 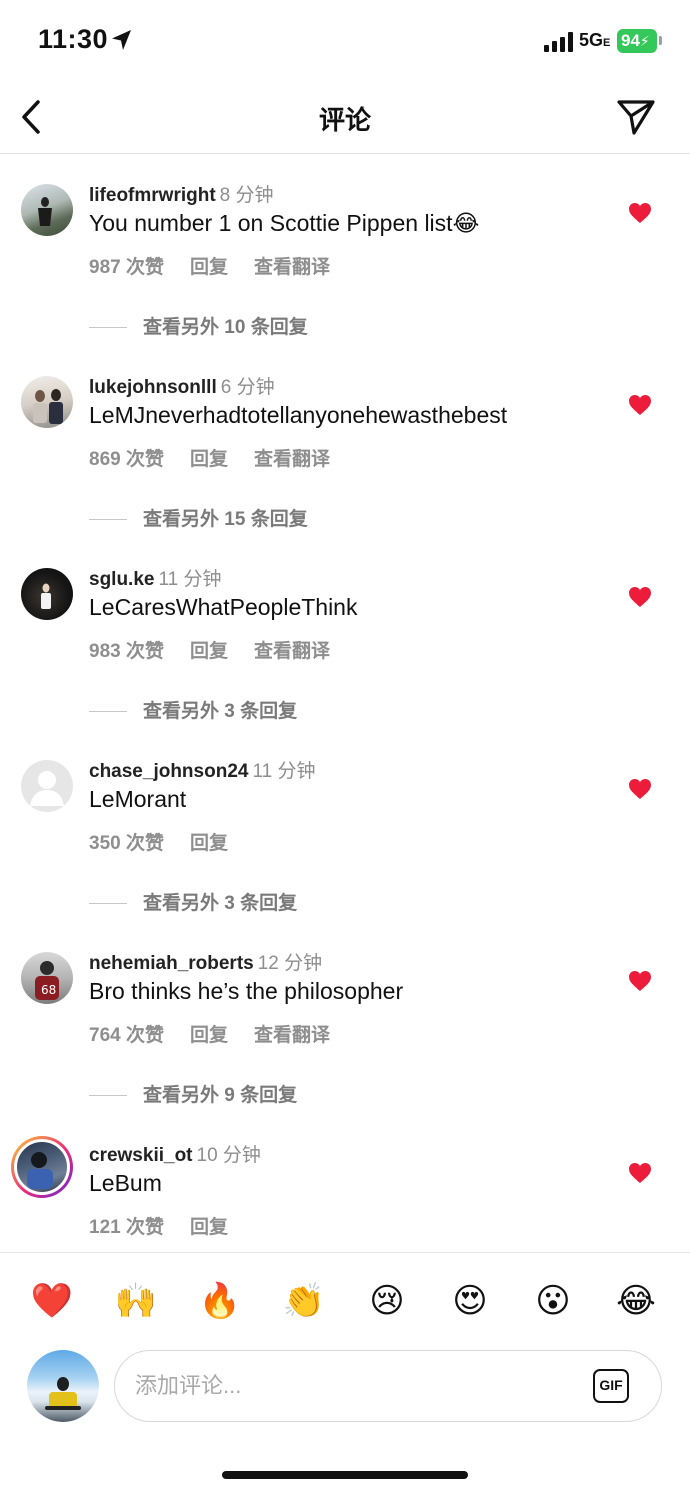 What do you see at coordinates (48, 990) in the screenshot?
I see `svg-text: 68` at bounding box center [48, 990].